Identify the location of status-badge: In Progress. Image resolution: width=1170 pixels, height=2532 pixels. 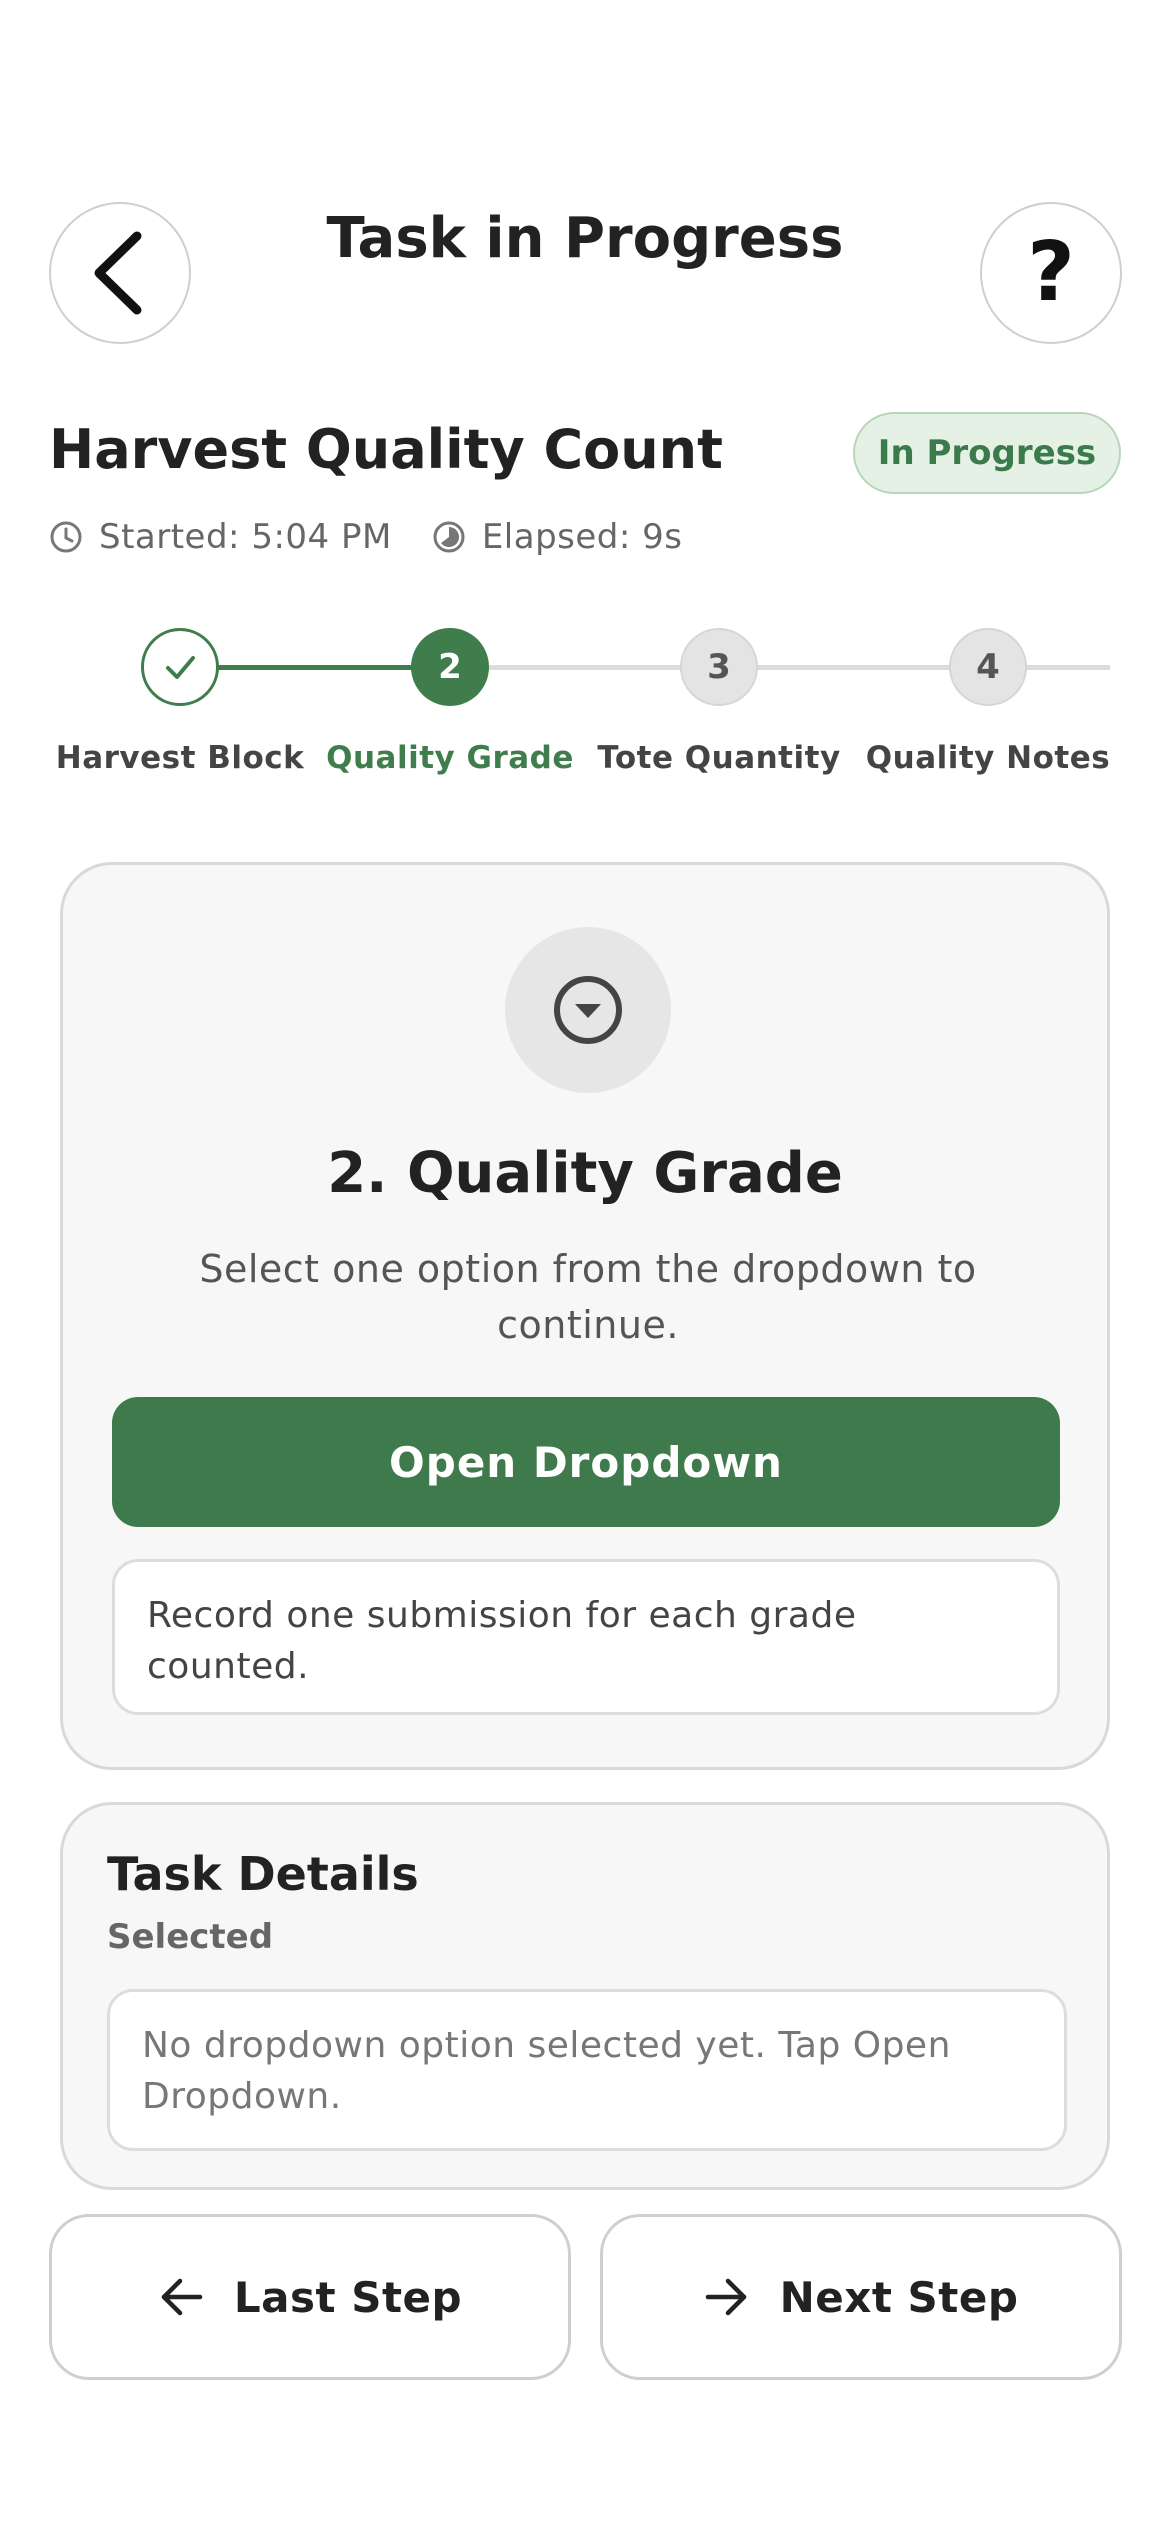
(987, 453).